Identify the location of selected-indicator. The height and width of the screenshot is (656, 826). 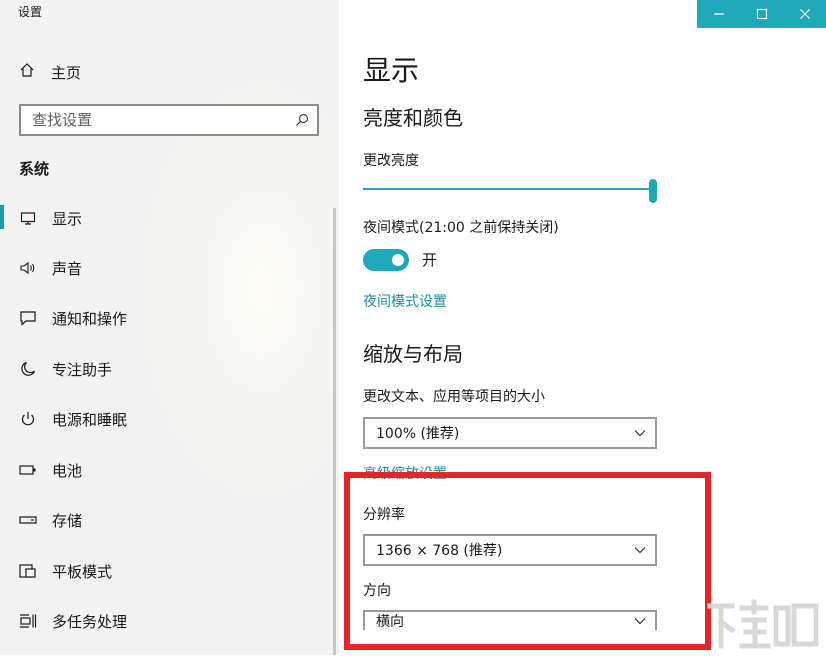
(2, 217).